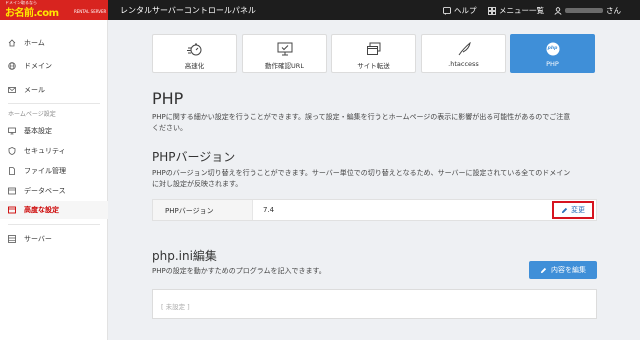 This screenshot has height=340, width=640. Describe the element at coordinates (285, 49) in the screenshot. I see `monitor-check-icon` at that location.